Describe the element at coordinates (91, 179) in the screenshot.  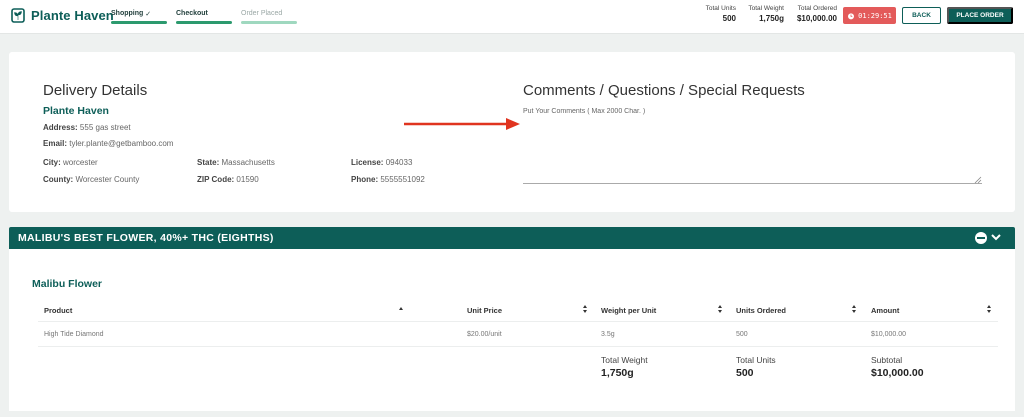
I see `delivery-county: County: Worcester County` at that location.